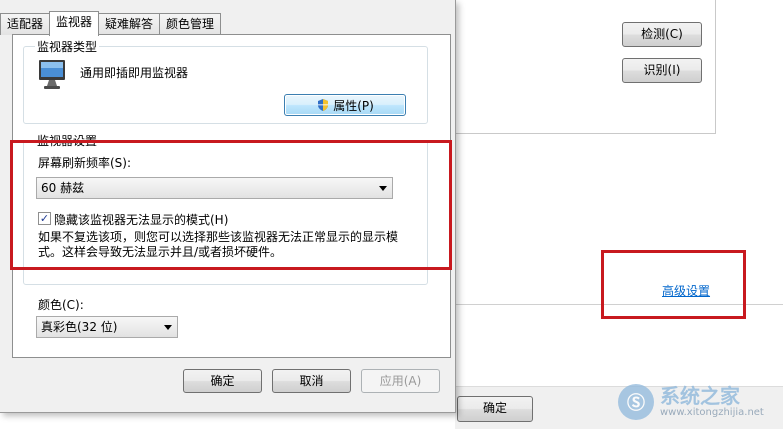  Describe the element at coordinates (67, 46) in the screenshot. I see `monitor-type-title: 监视器类型` at that location.